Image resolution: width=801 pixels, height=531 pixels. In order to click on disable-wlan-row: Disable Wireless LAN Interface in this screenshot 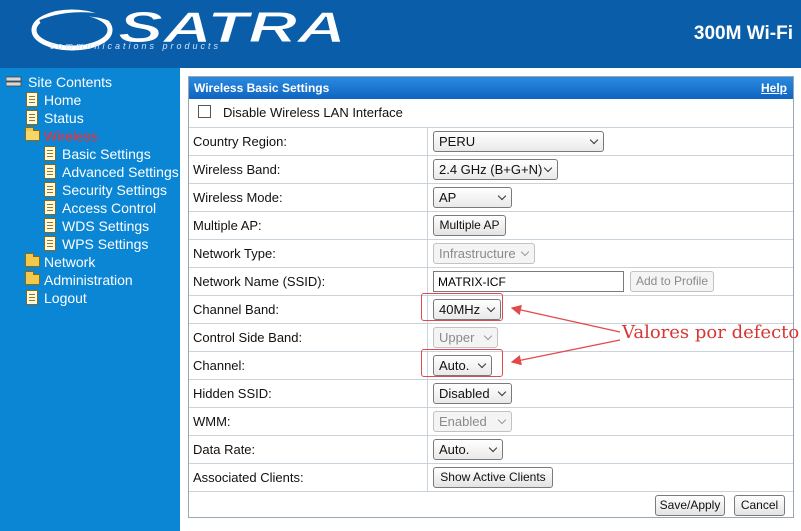, I will do `click(491, 113)`.